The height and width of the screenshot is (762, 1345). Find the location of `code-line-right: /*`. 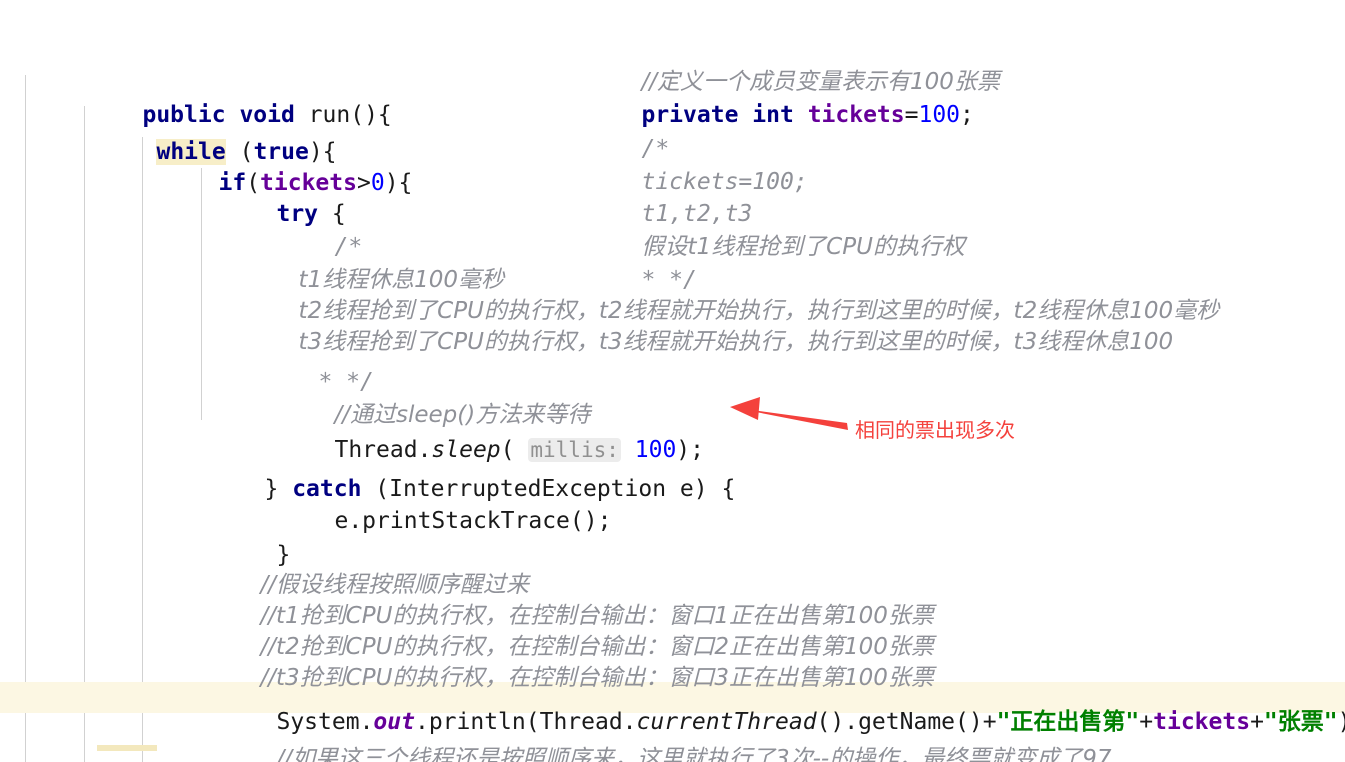

code-line-right: /* is located at coordinates (672, 117).